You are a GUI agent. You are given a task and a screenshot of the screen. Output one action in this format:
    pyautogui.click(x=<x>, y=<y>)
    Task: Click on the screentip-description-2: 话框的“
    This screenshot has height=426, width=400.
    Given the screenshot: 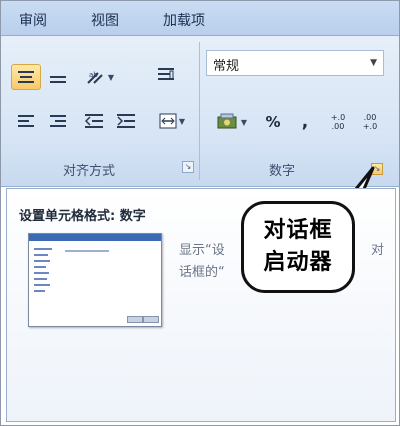 What is the action you would take?
    pyautogui.click(x=202, y=272)
    